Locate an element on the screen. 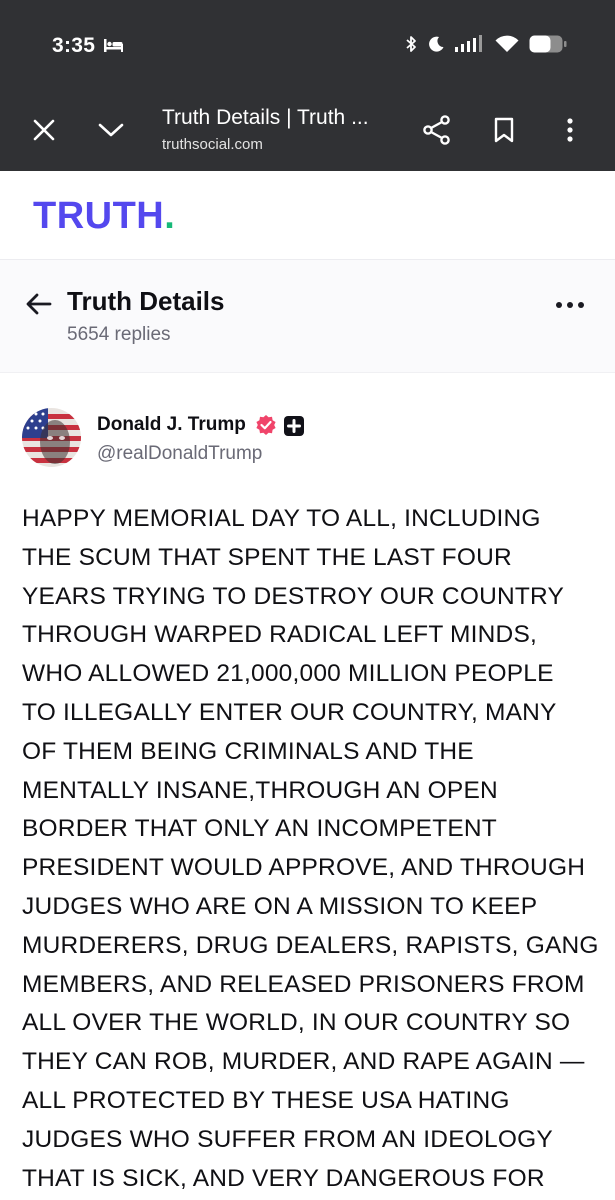  avatar is located at coordinates (51, 437).